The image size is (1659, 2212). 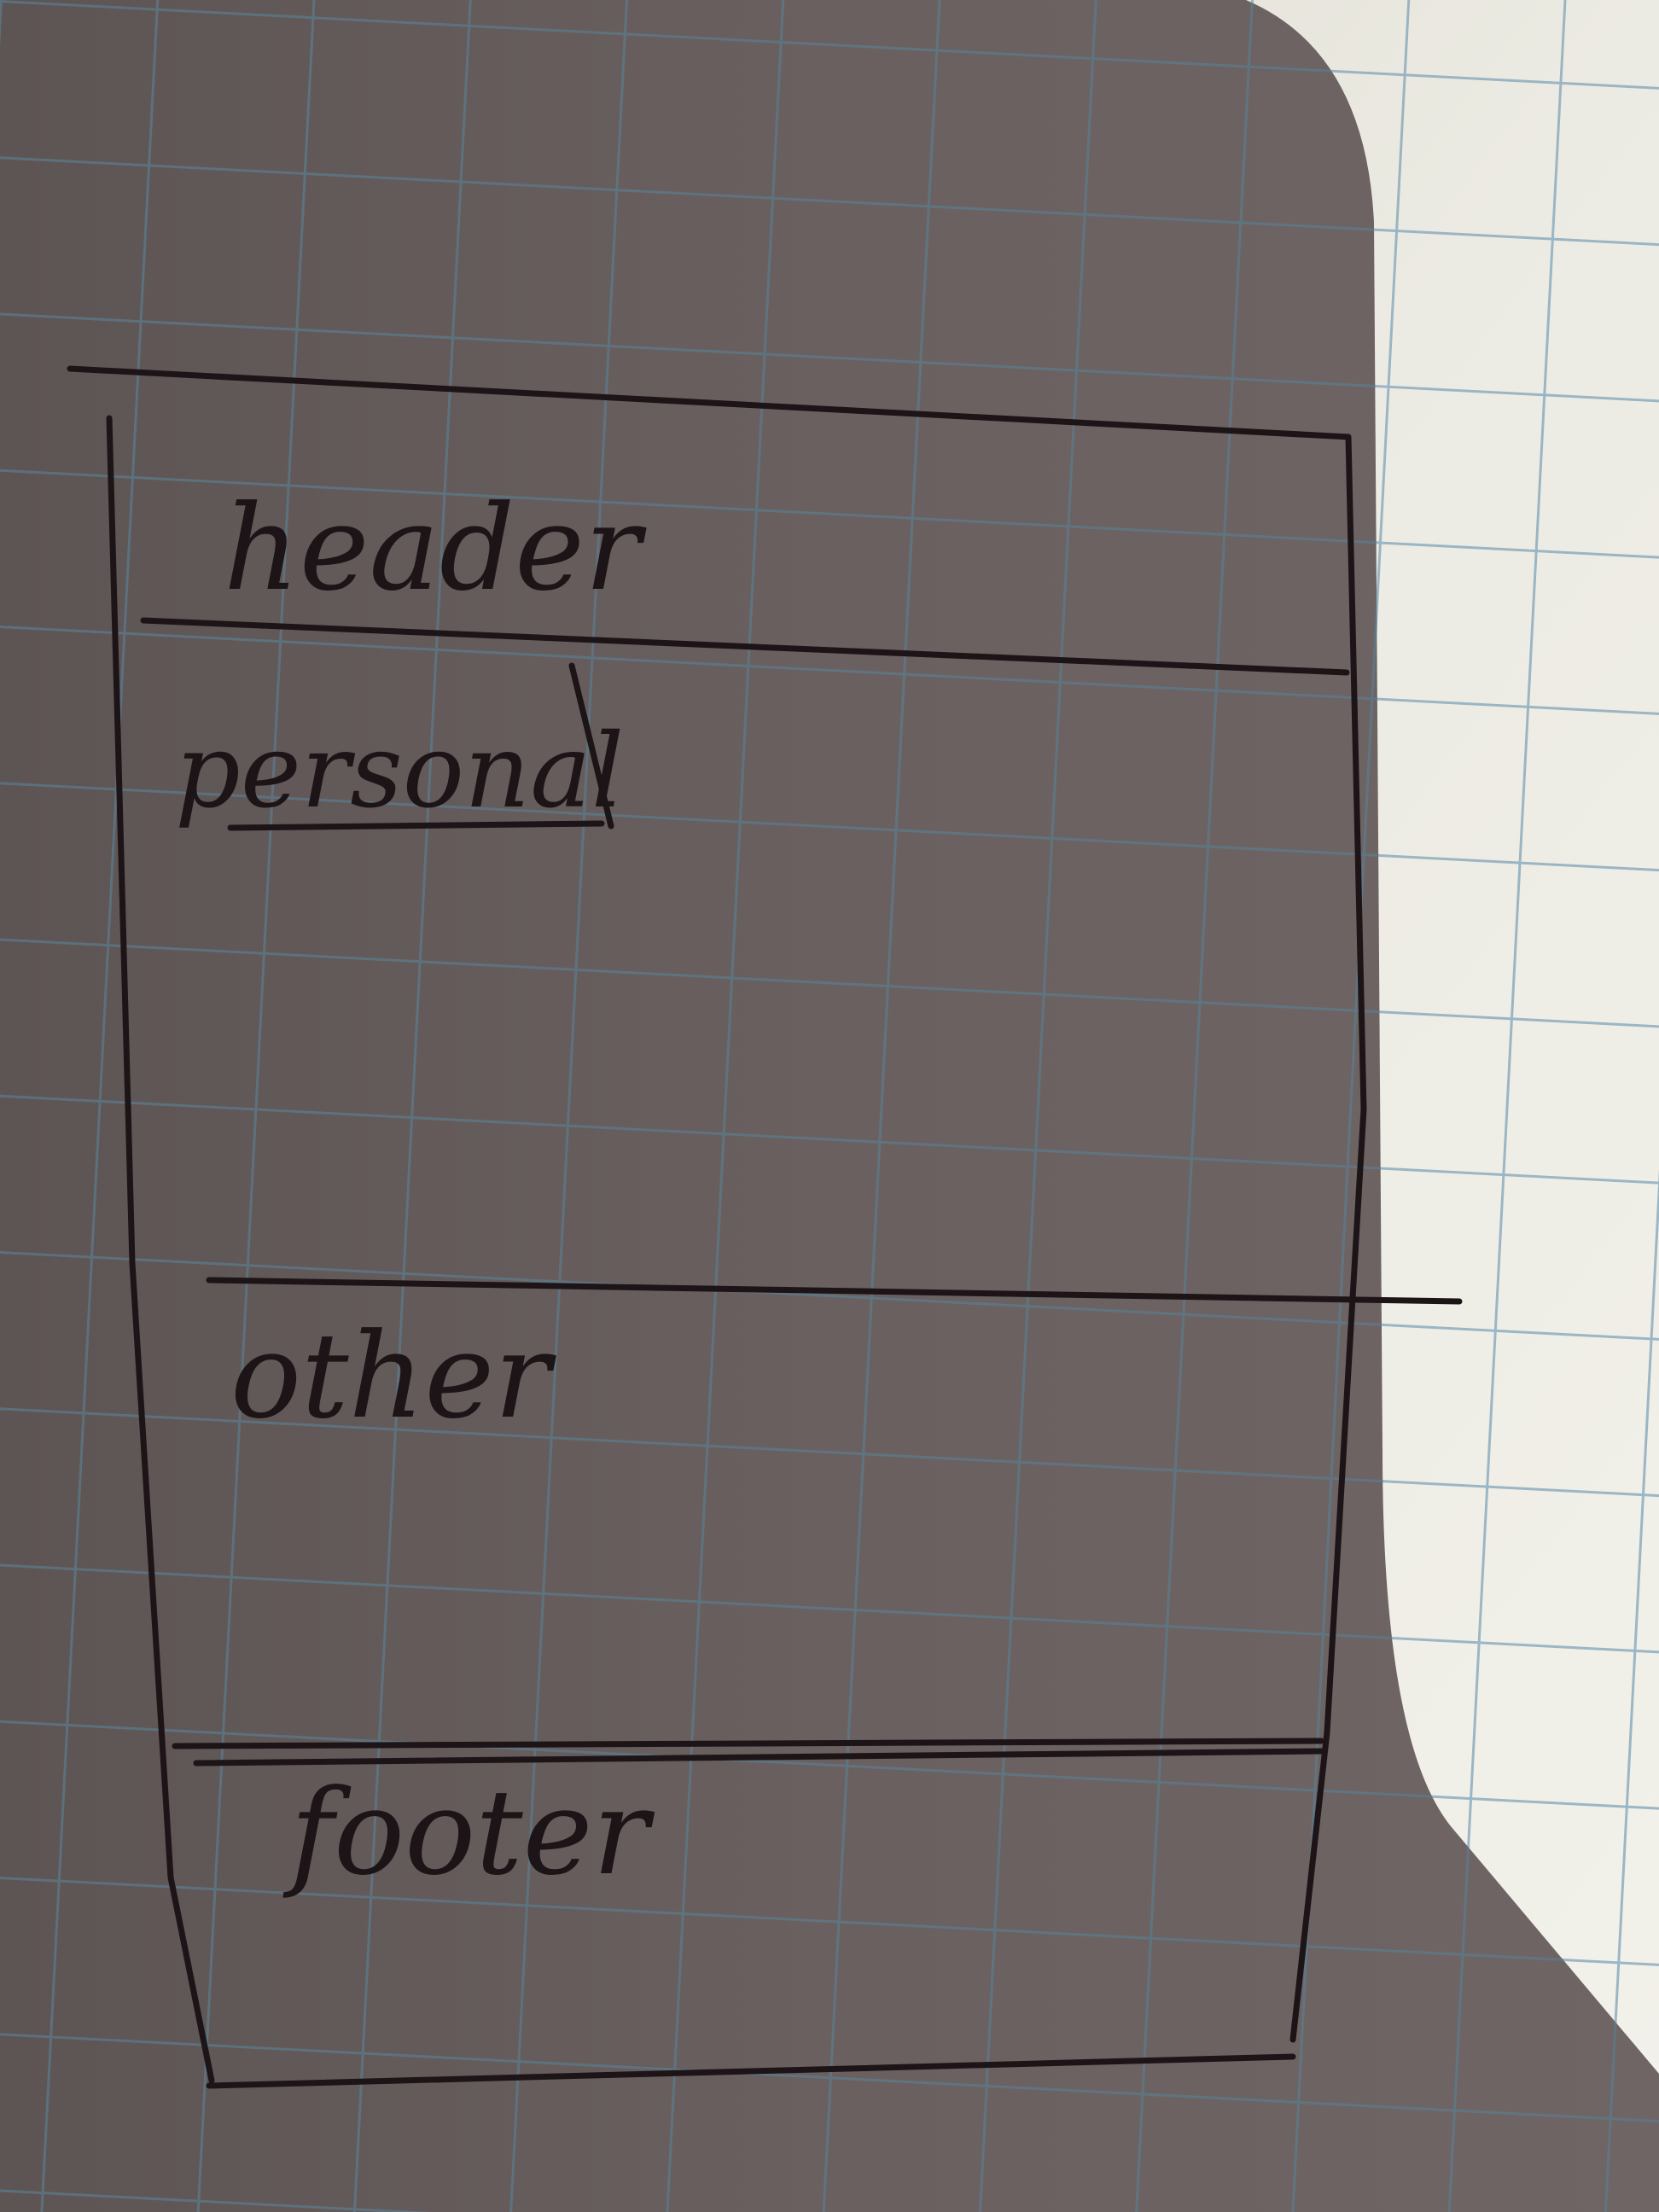 What do you see at coordinates (468, 1832) in the screenshot?
I see `footer-label: footer` at bounding box center [468, 1832].